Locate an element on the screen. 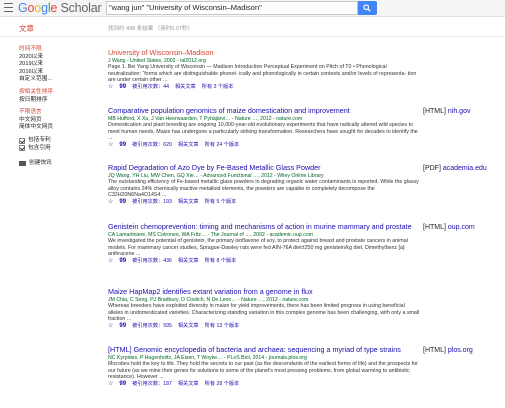 The height and width of the screenshot is (408, 505). all-versions-link: 所有 3 个版本 is located at coordinates (218, 87).